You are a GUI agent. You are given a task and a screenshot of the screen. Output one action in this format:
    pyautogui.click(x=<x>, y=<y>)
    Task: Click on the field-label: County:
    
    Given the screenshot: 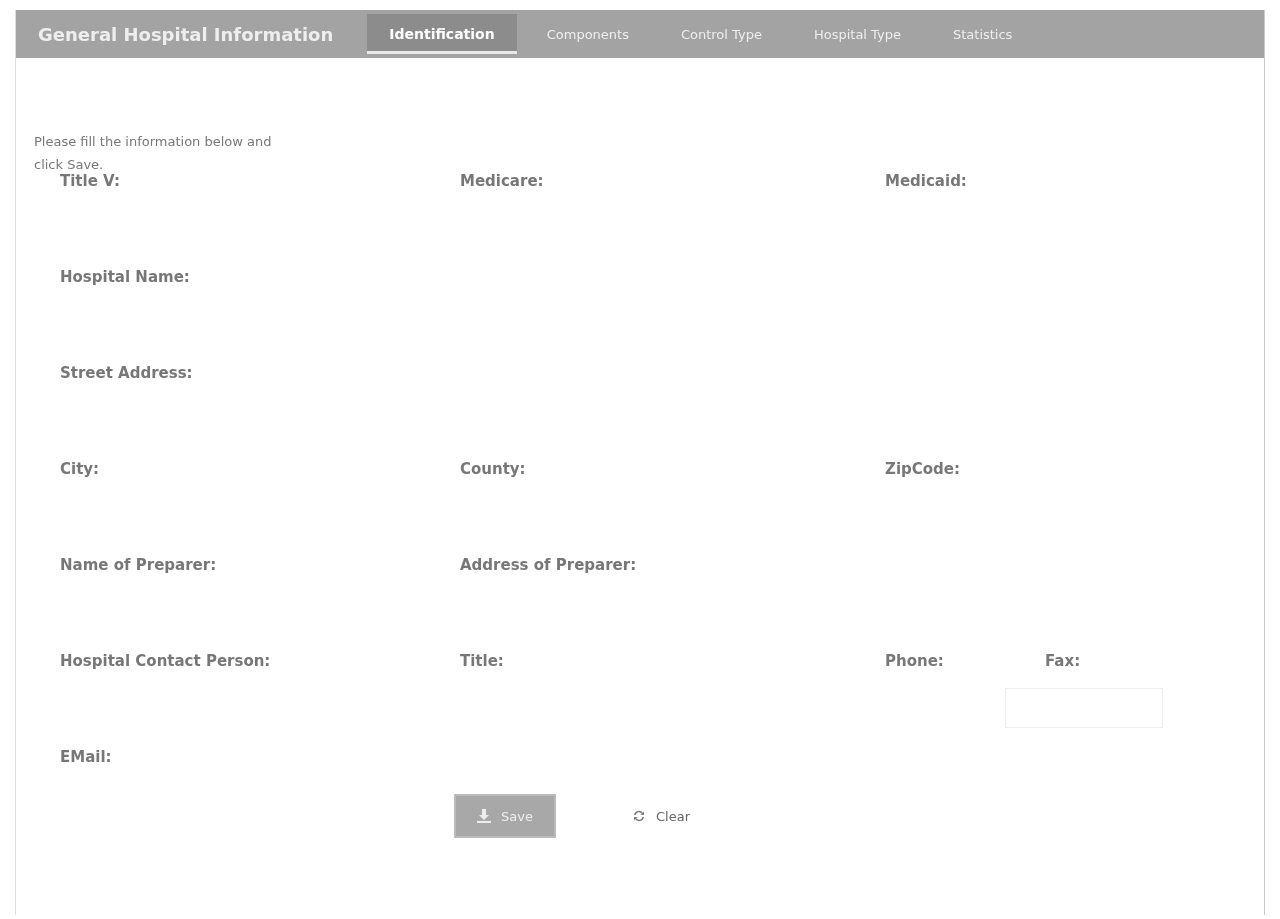 What is the action you would take?
    pyautogui.click(x=493, y=469)
    